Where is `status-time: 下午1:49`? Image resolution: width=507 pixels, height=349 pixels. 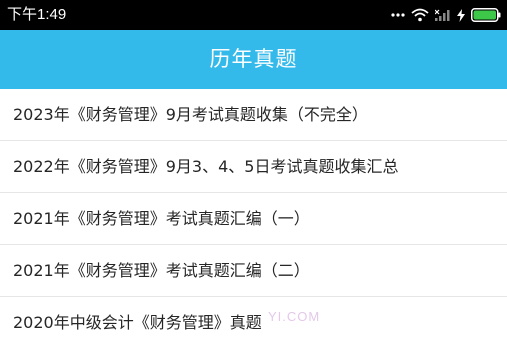
status-time: 下午1:49 is located at coordinates (37, 14).